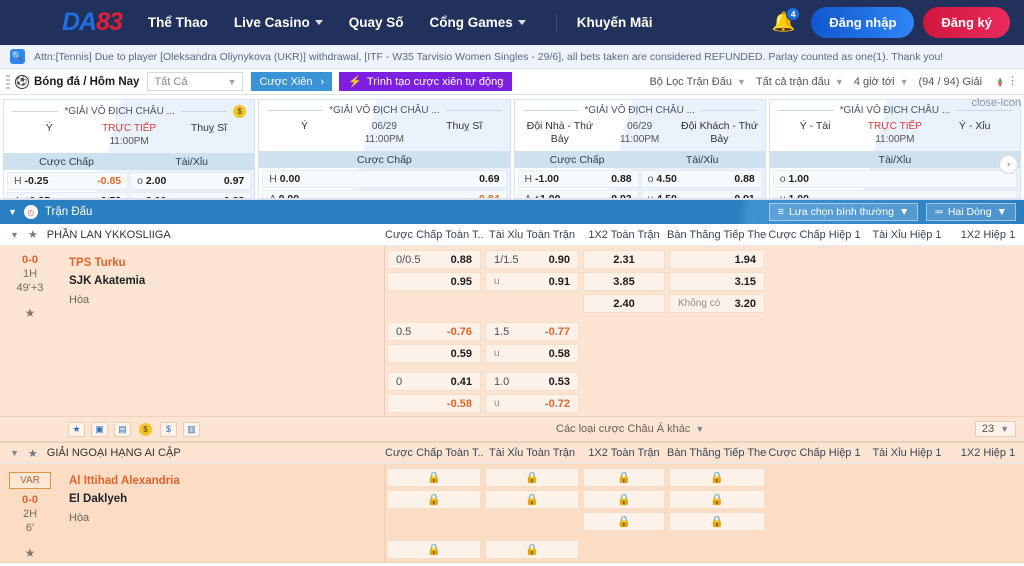 This screenshot has width=1024, height=566. Describe the element at coordinates (532, 403) in the screenshot. I see `odds-under-3: u -0.72` at that location.